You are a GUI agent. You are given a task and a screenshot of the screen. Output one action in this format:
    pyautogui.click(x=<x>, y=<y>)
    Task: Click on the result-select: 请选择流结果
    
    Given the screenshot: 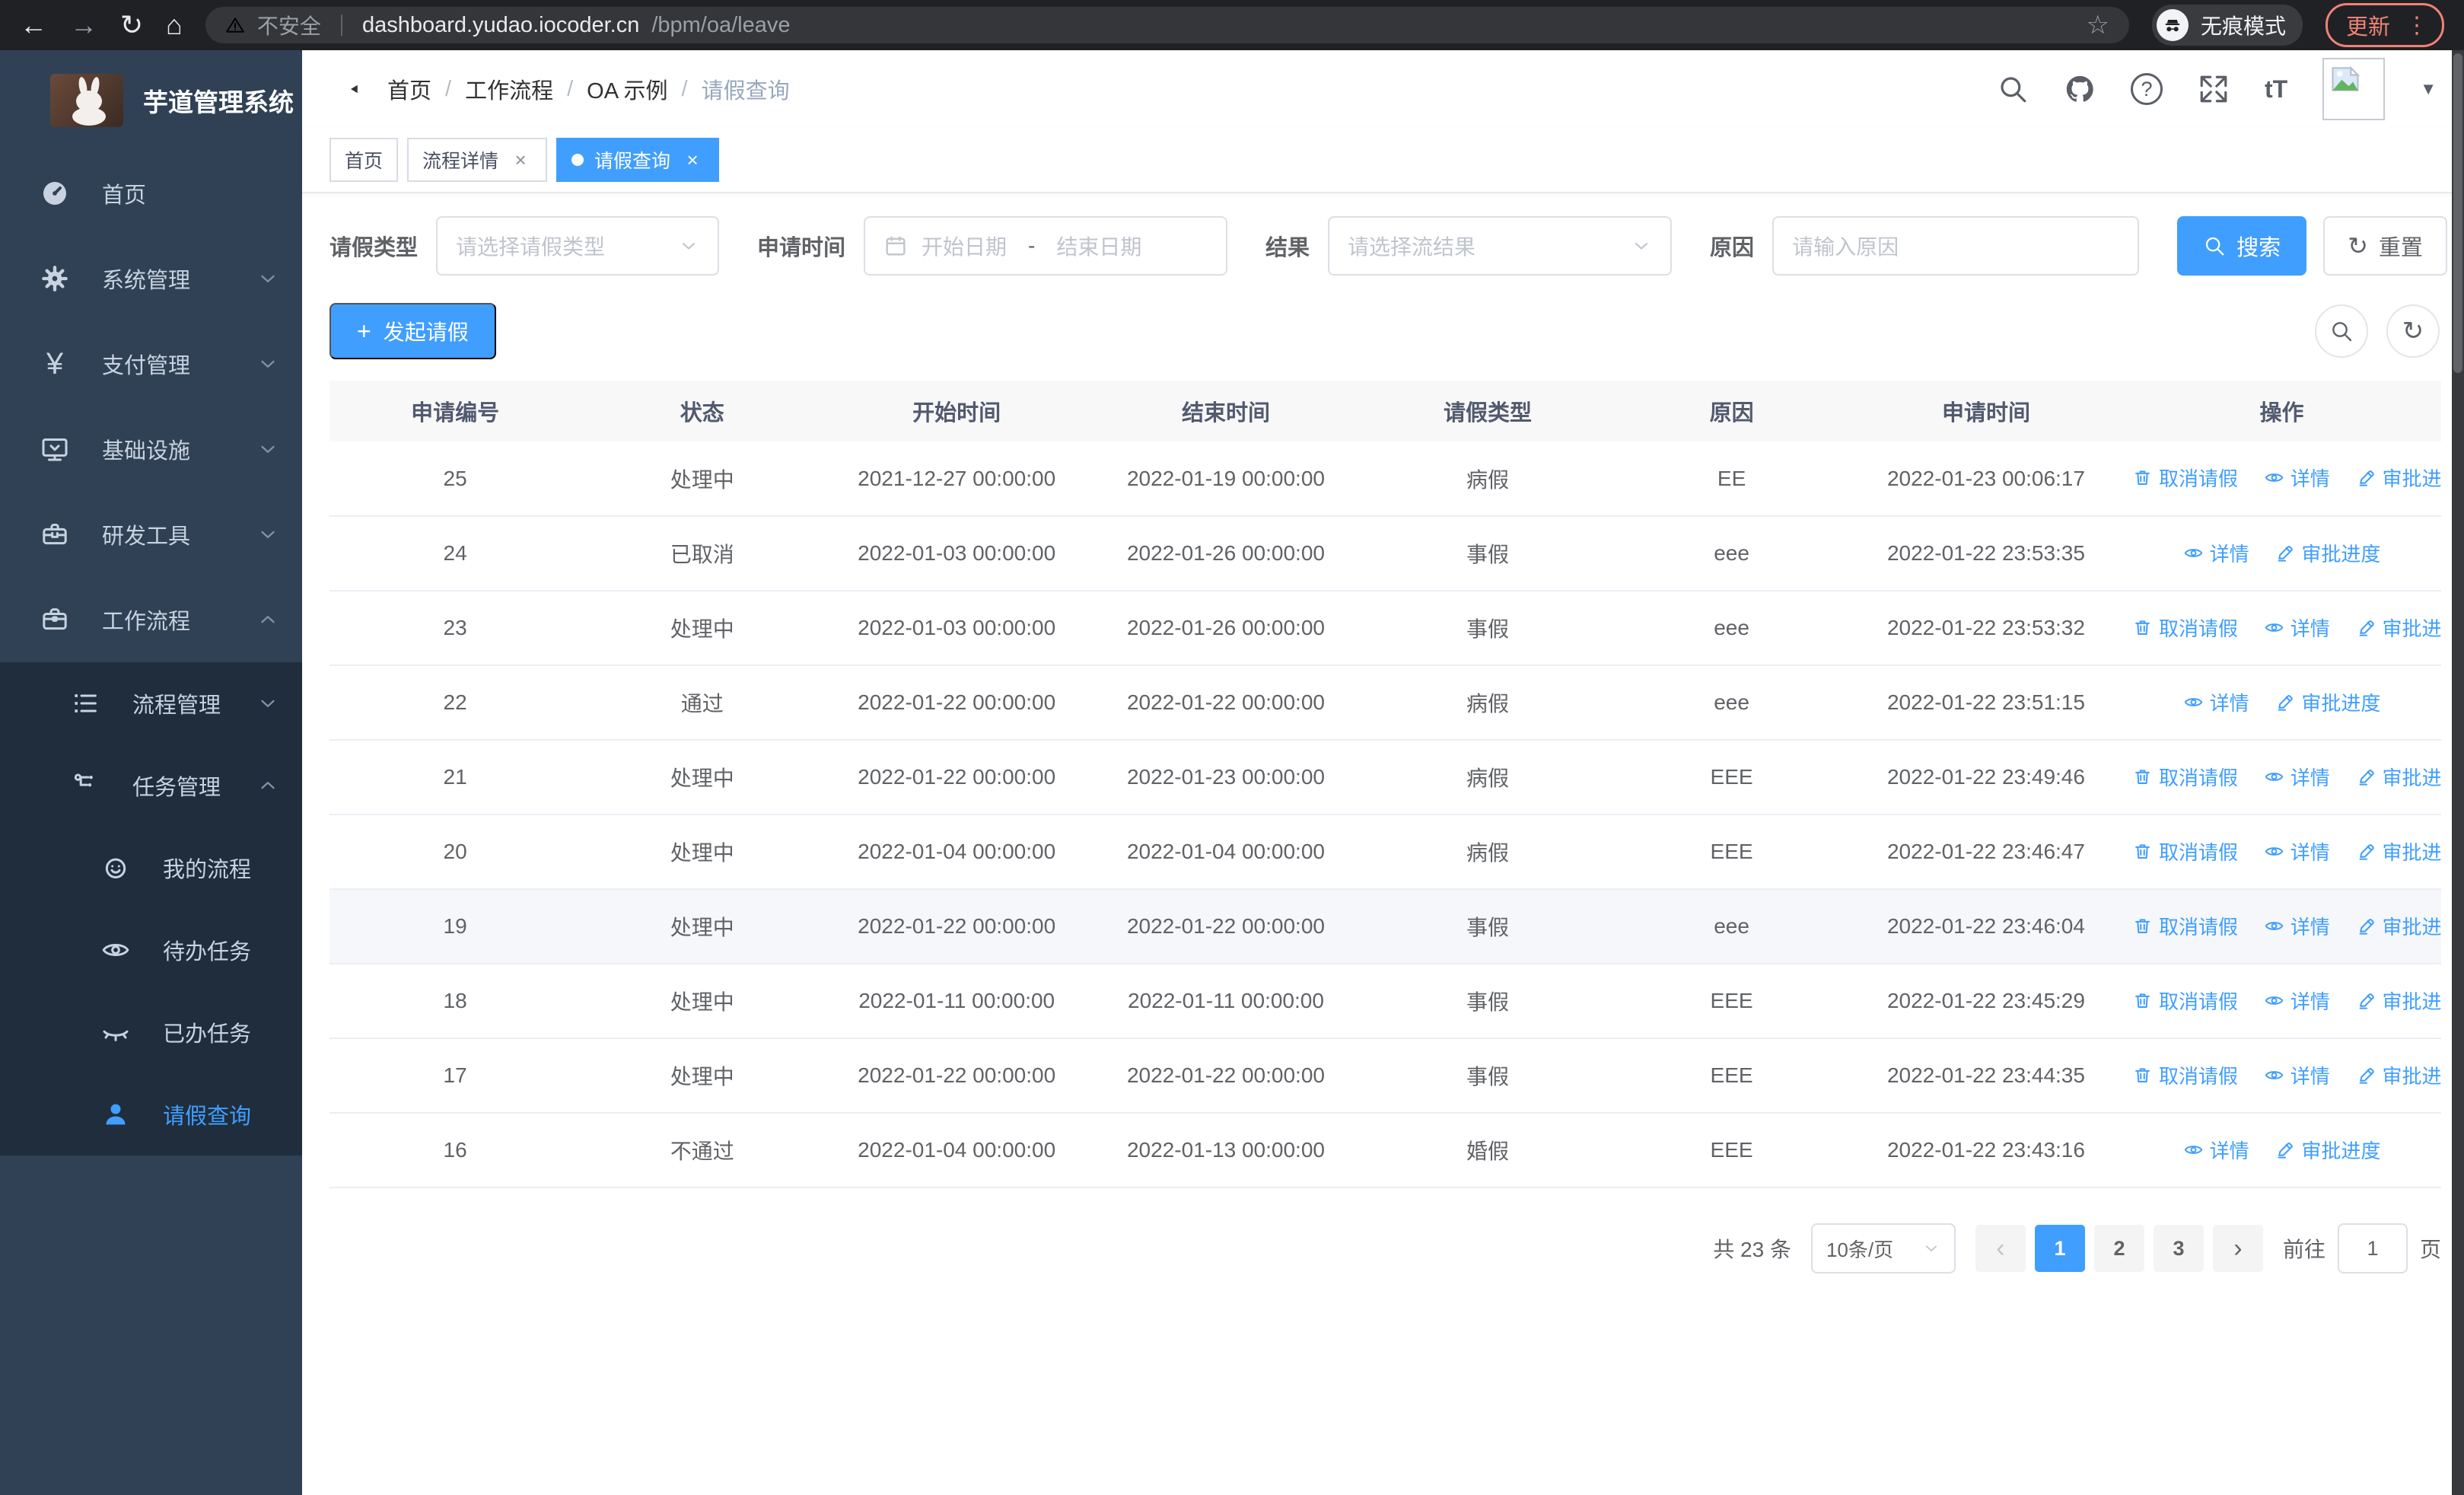 What is the action you would take?
    pyautogui.click(x=1500, y=246)
    